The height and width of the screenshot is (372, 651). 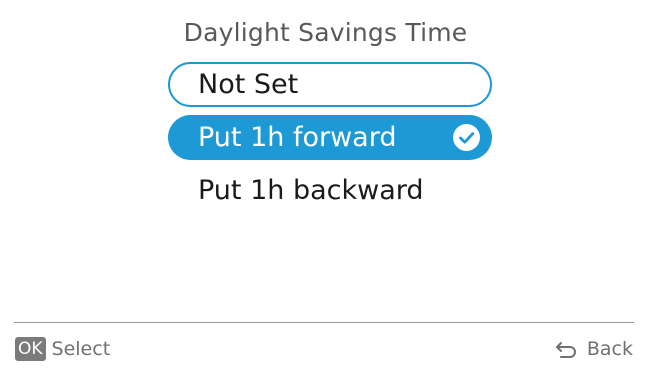 I want to click on back-label: Back, so click(x=609, y=349).